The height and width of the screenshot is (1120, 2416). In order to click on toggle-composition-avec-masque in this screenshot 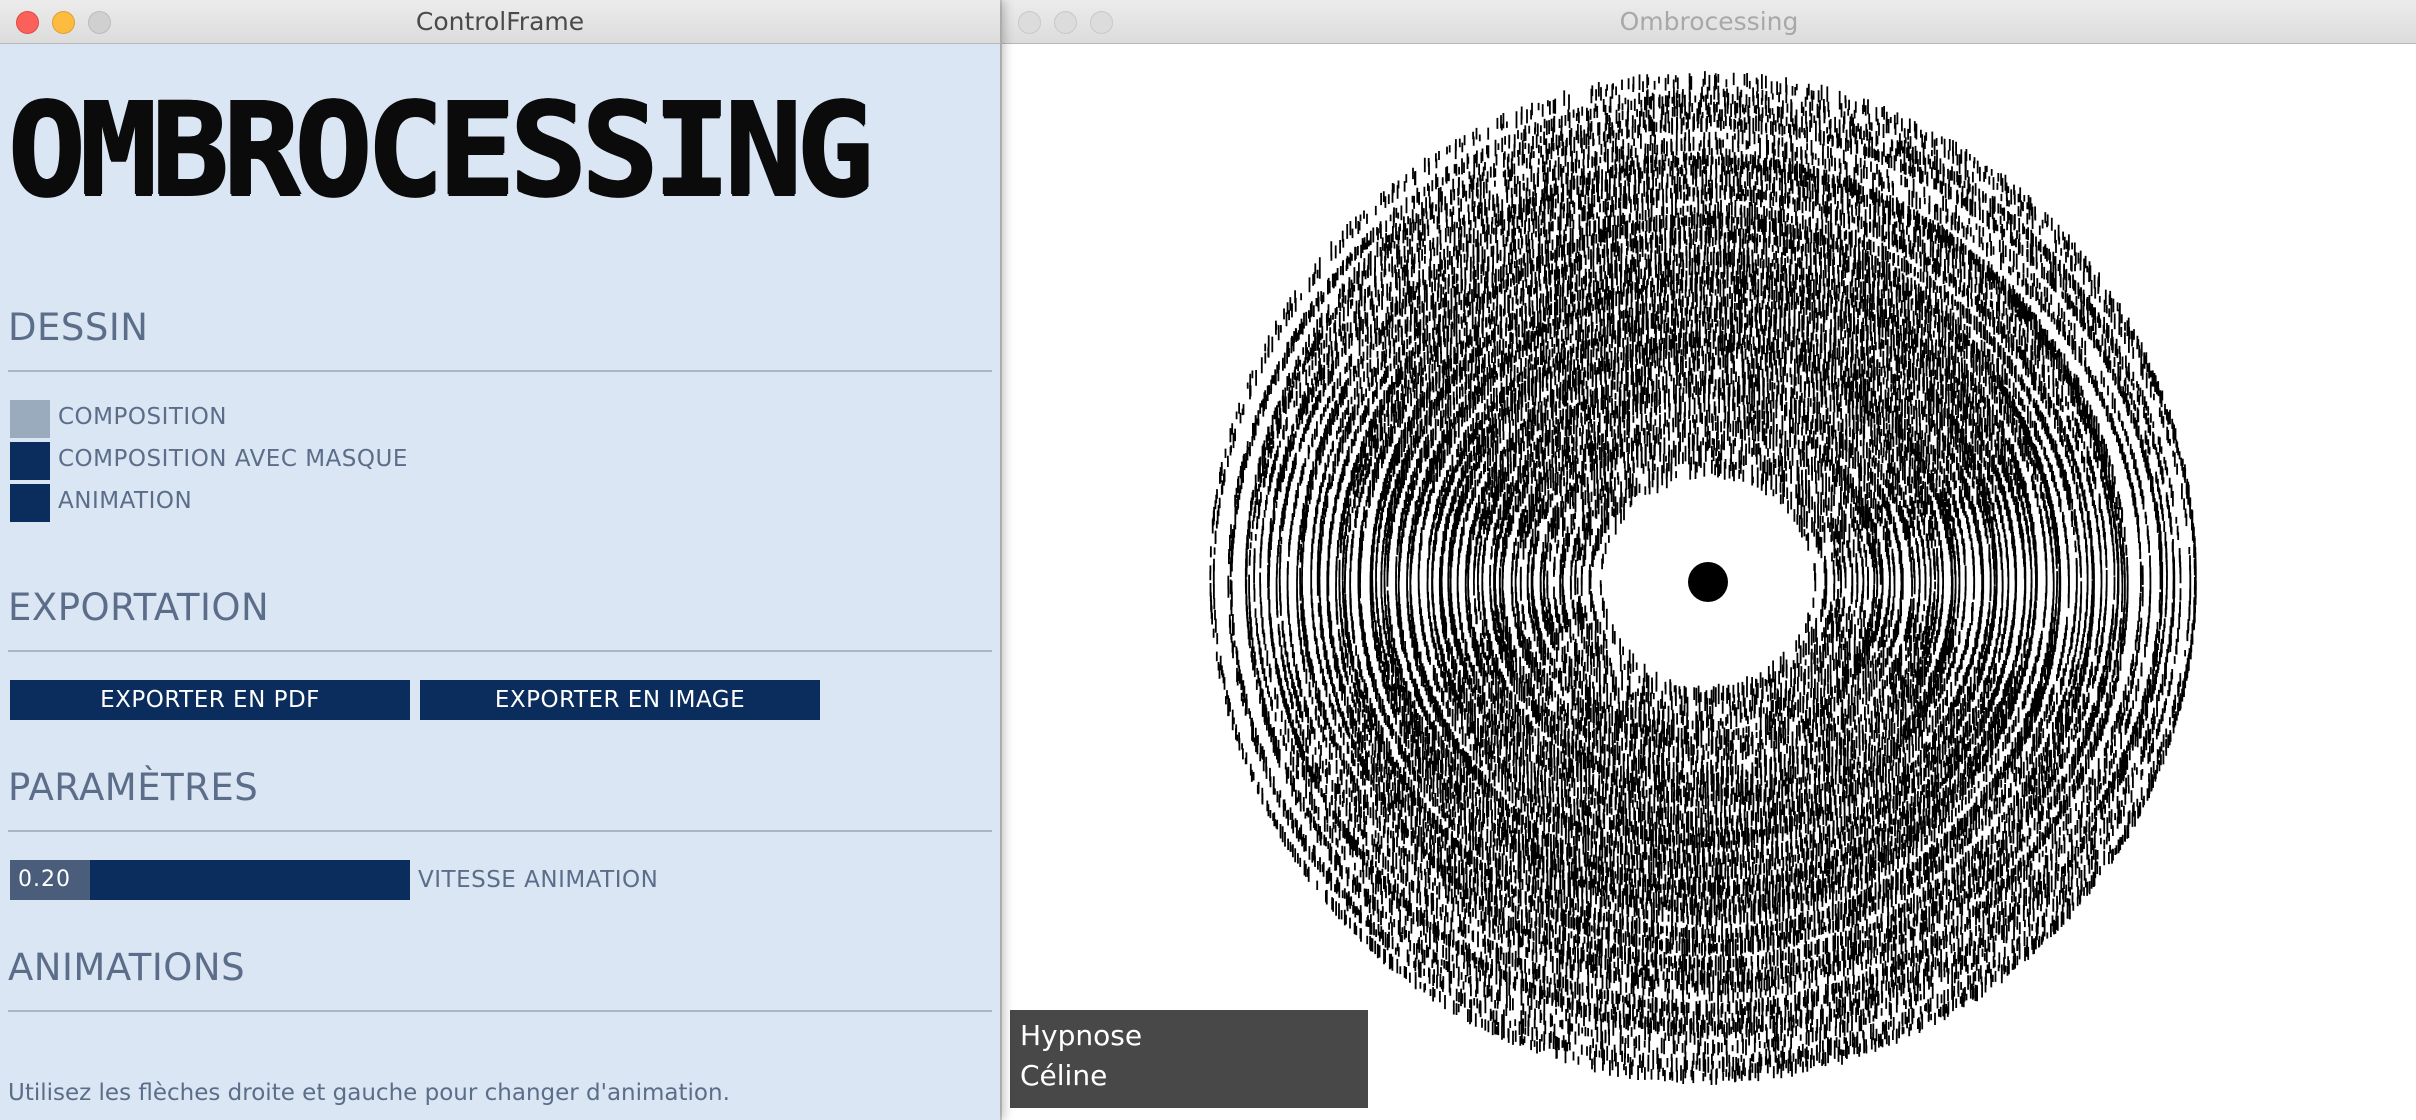, I will do `click(30, 461)`.